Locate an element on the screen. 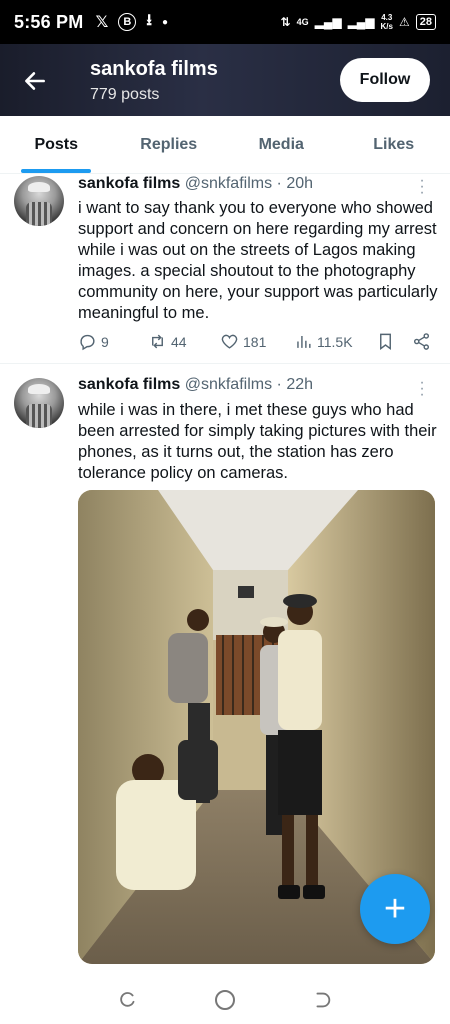 The image size is (450, 1024). compose-button: + is located at coordinates (395, 909).